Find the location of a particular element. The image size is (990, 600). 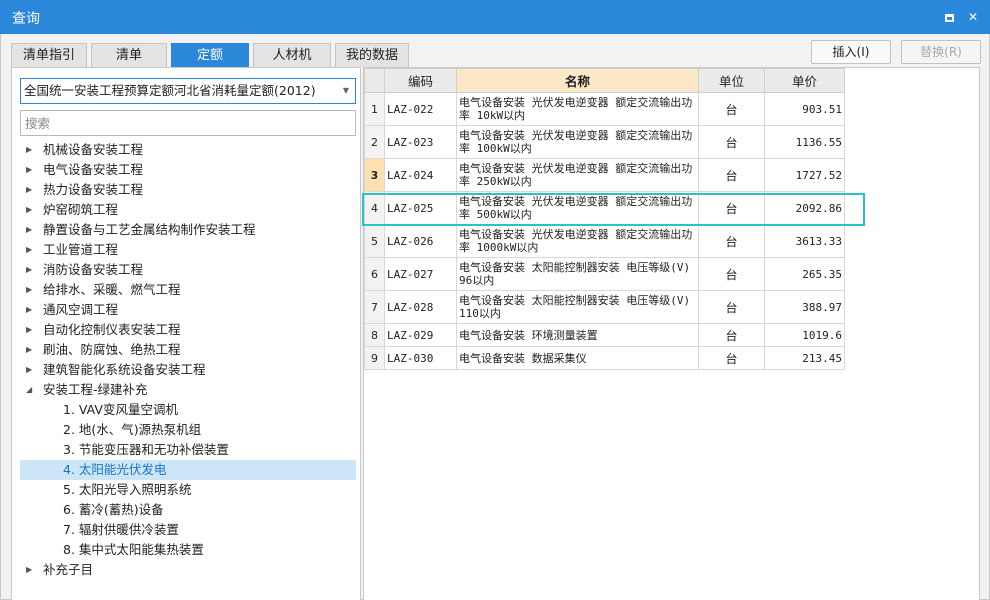

name-cell: 电气设备安装 太阳能控制器安装 电压等级(V) 96以内 is located at coordinates (577, 274).